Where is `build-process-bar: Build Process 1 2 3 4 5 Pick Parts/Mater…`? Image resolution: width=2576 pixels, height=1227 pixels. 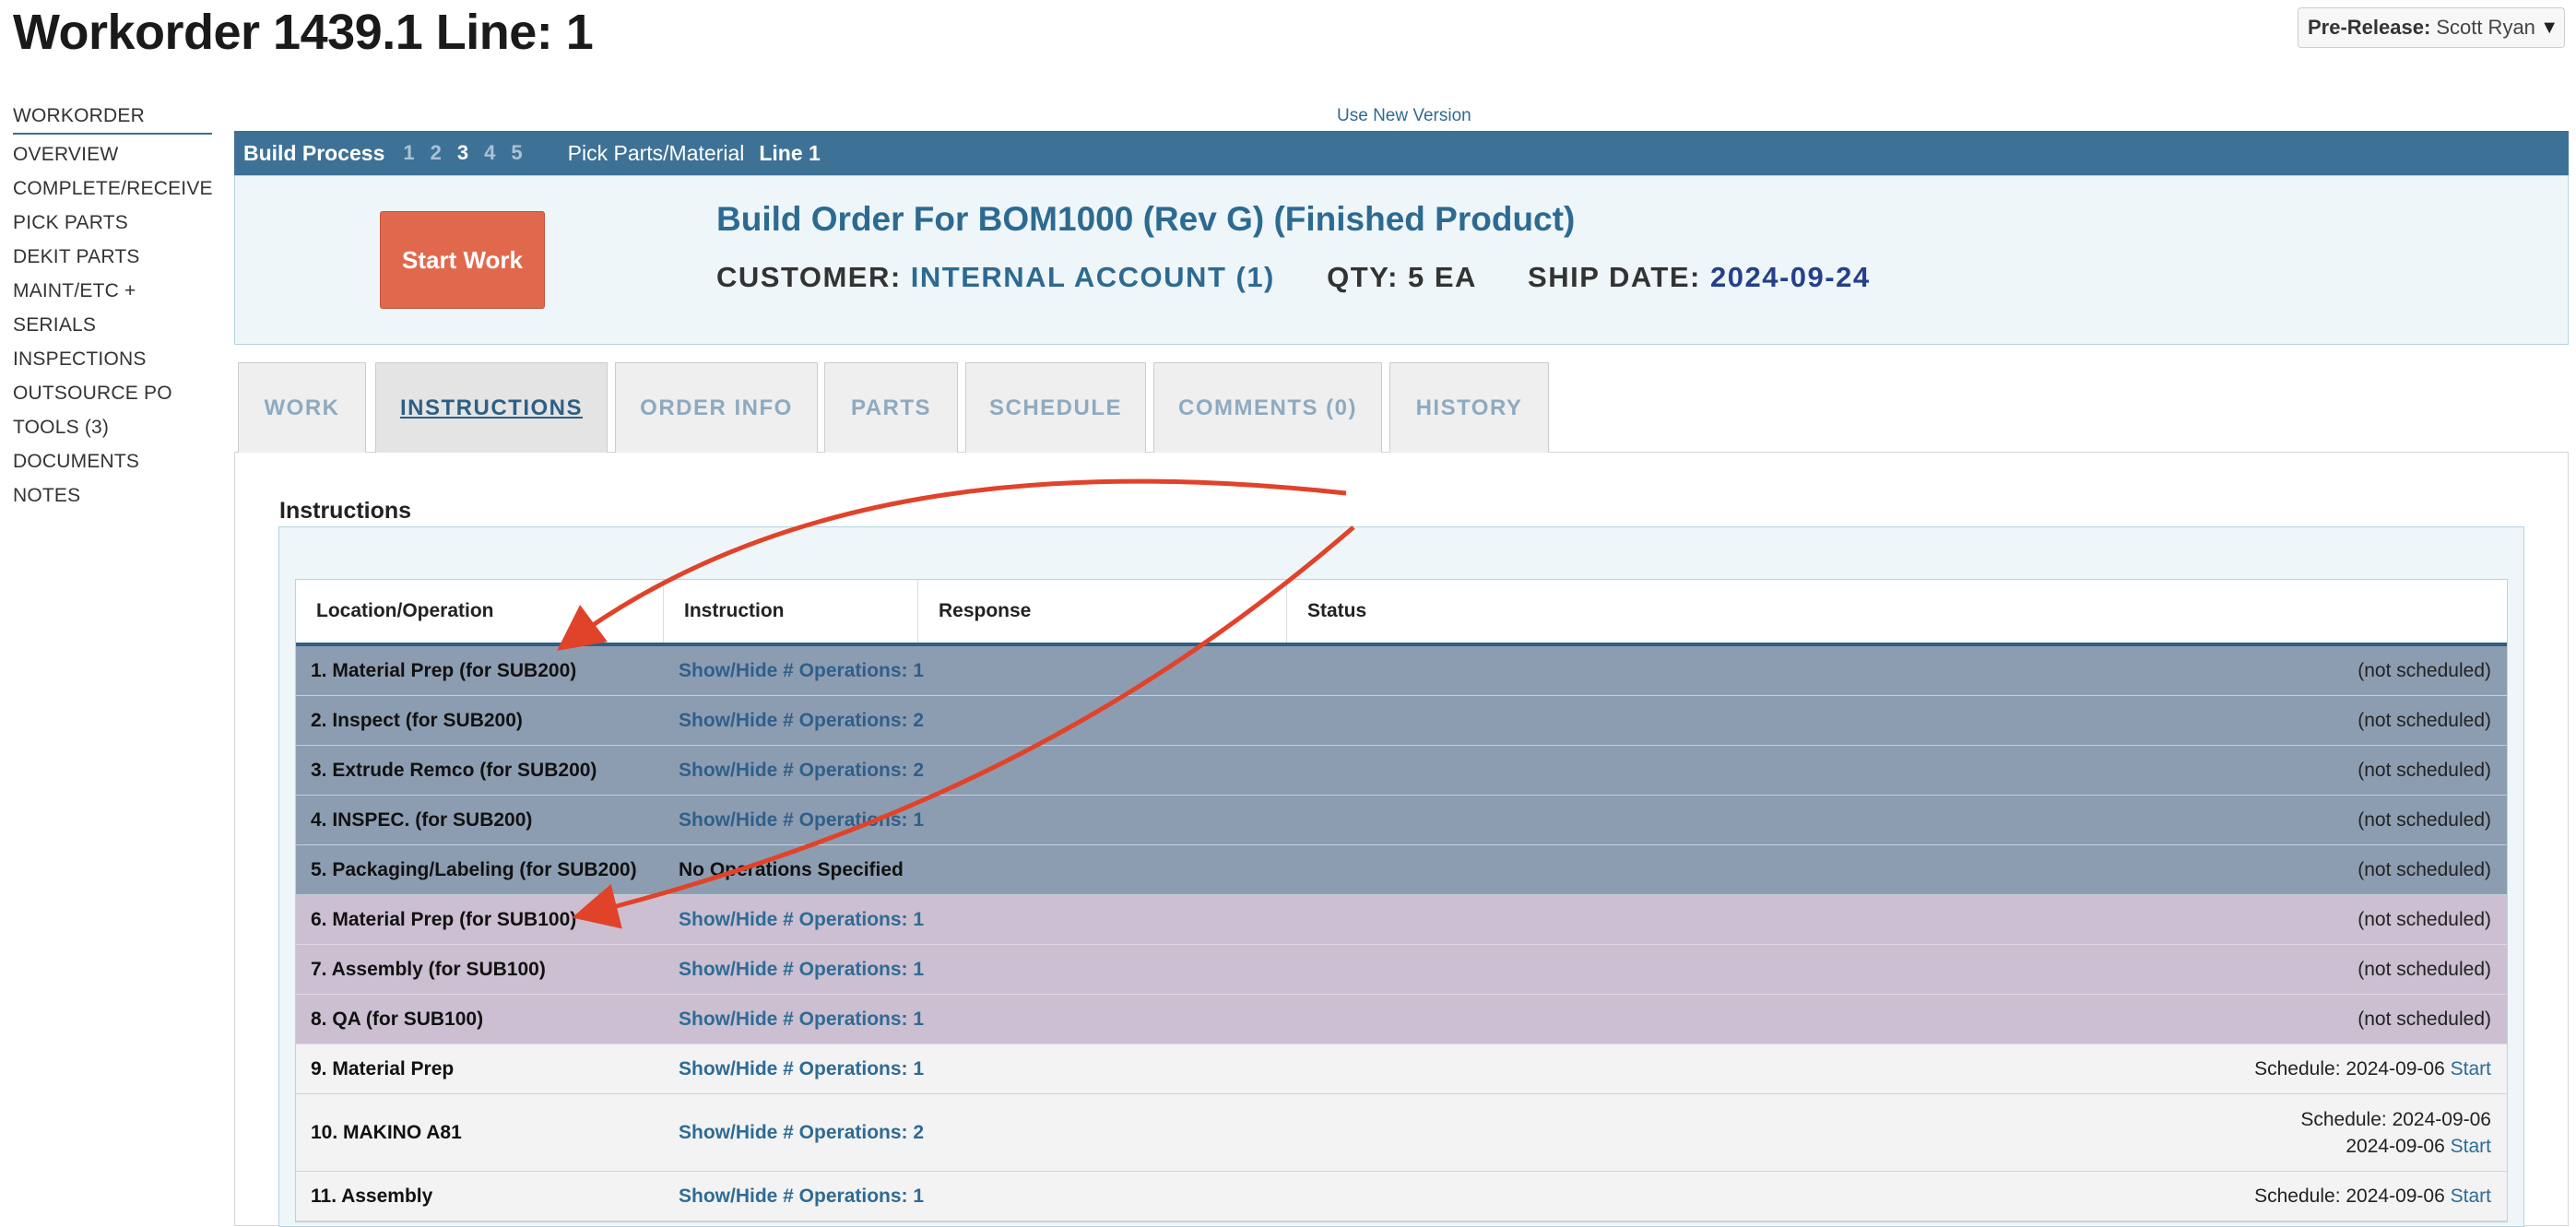
build-process-bar: Build Process 1 2 3 4 5 Pick Parts/Mater… is located at coordinates (1401, 153).